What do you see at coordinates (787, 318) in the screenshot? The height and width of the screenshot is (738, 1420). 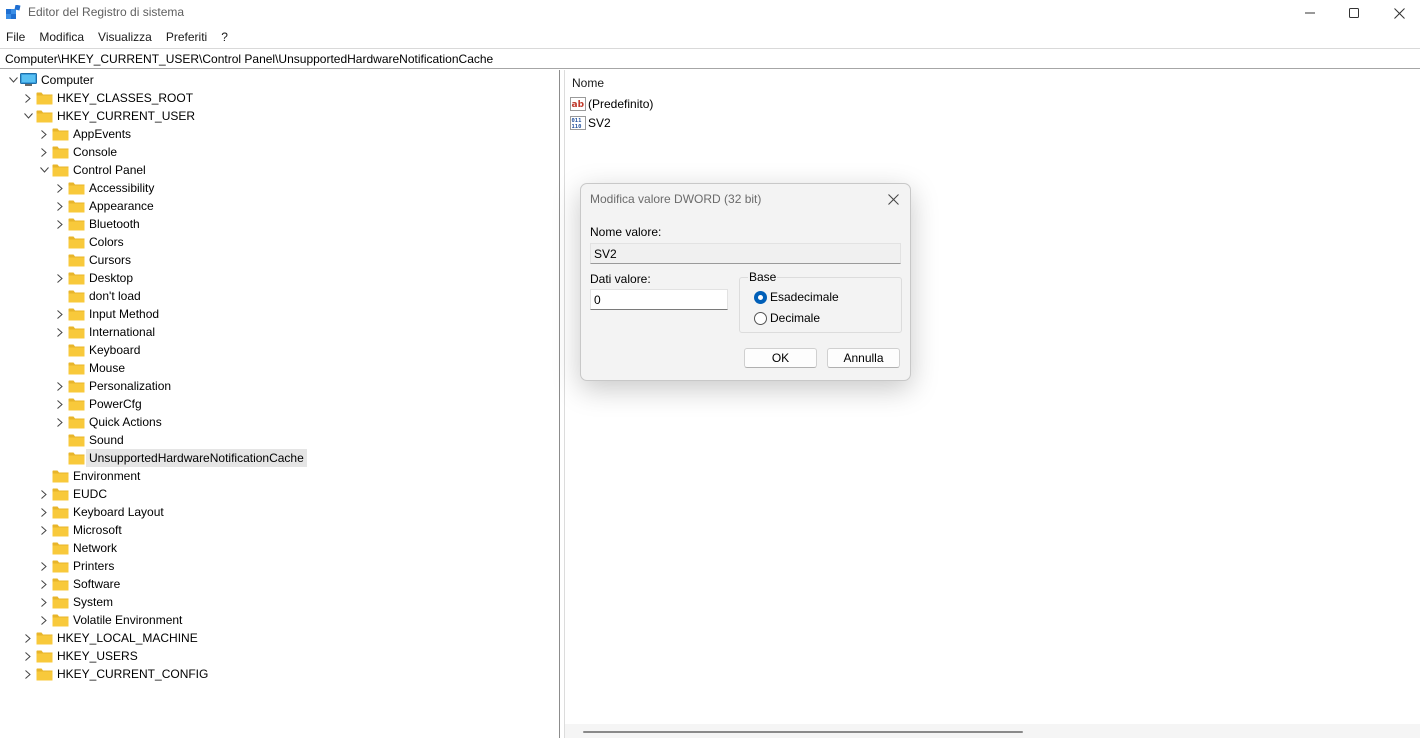 I see `radio-decimal: Decimale` at bounding box center [787, 318].